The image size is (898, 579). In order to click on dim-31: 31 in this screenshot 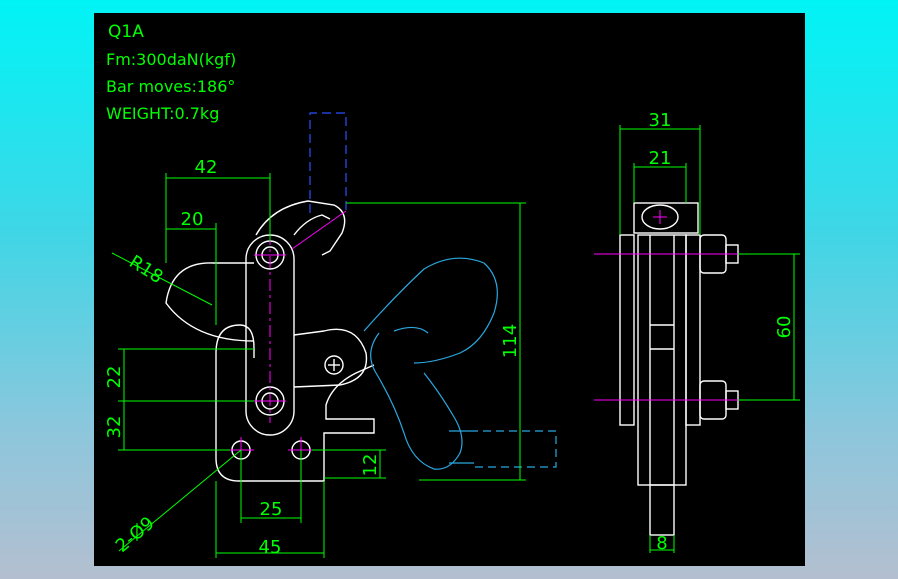, I will do `click(660, 120)`.